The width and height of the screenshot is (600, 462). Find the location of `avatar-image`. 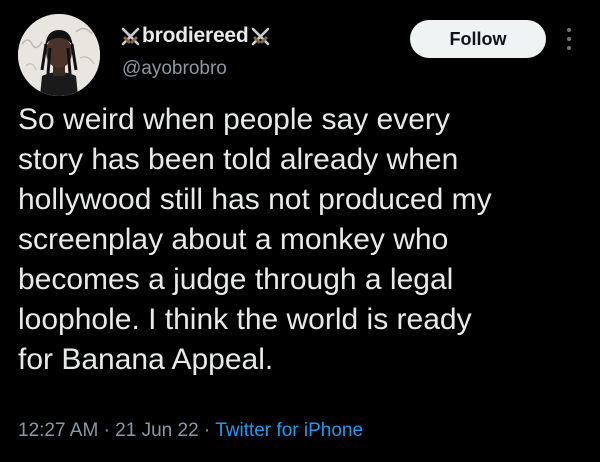

avatar-image is located at coordinates (59, 55).